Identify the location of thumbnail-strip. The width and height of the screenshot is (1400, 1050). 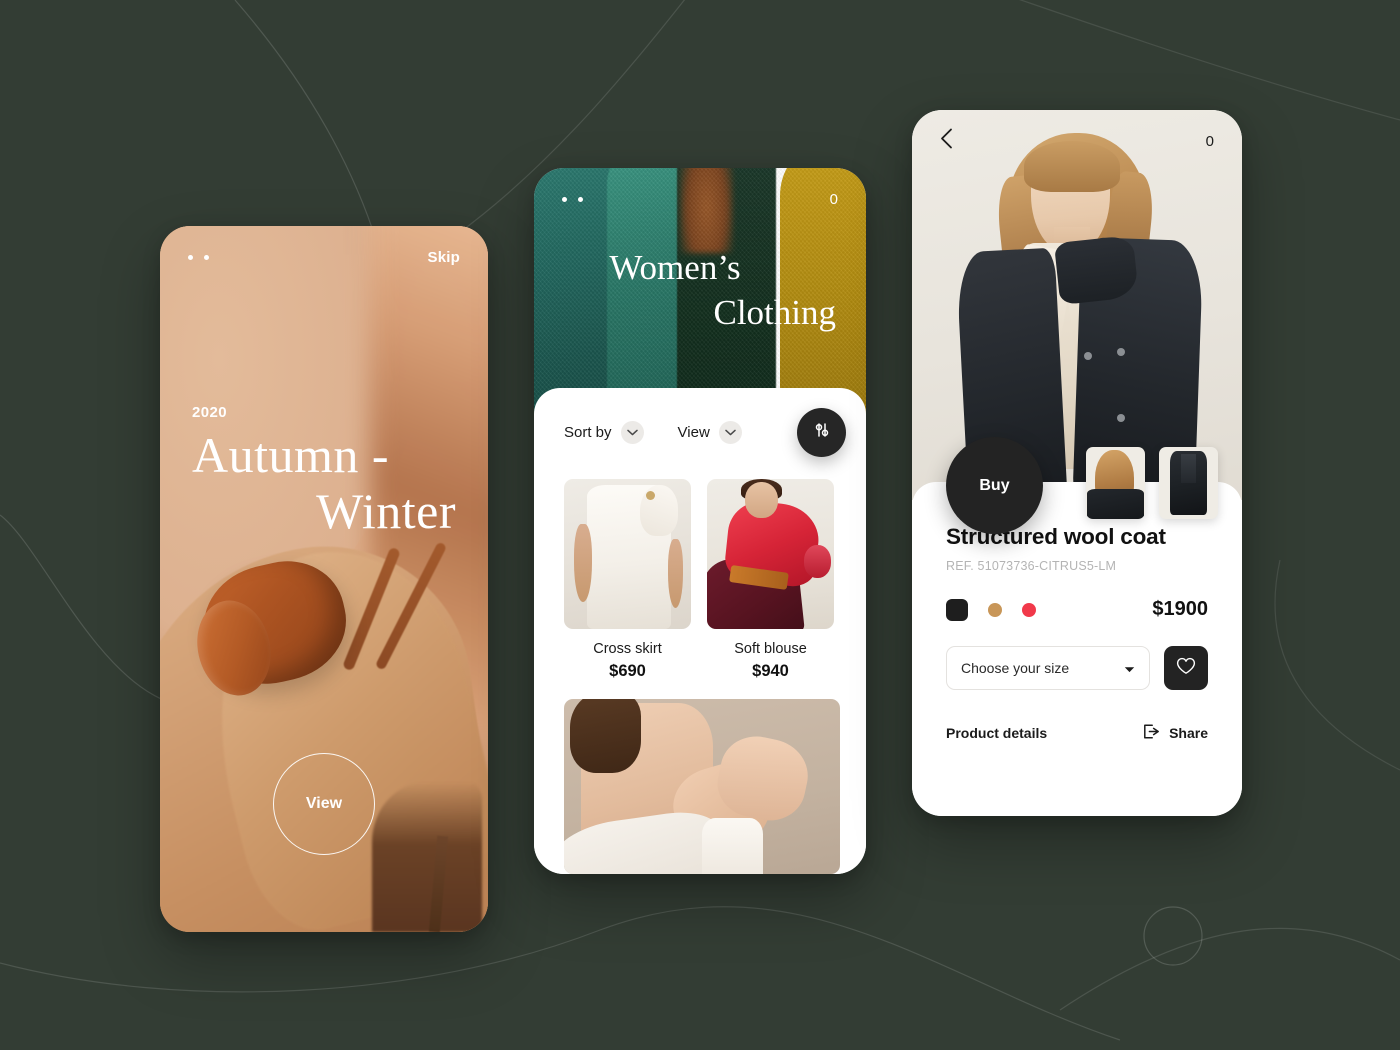
(1152, 483).